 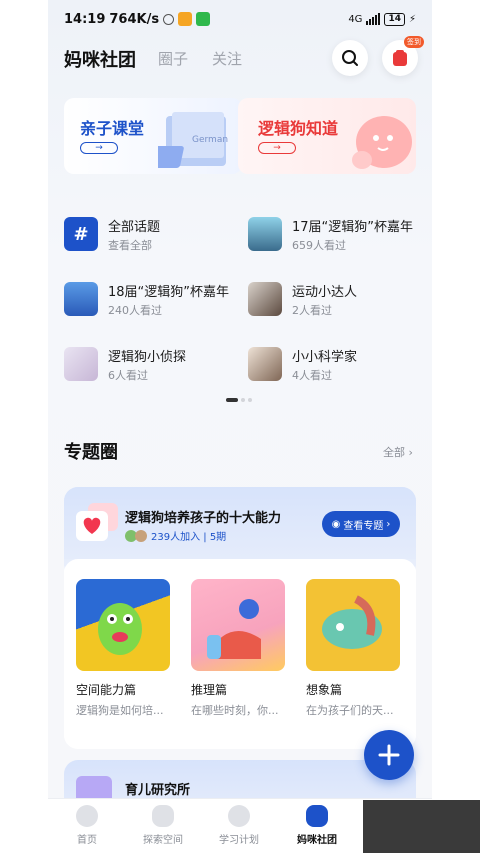 I want to click on feature-meta: 239人加入 | 5期, so click(x=175, y=535).